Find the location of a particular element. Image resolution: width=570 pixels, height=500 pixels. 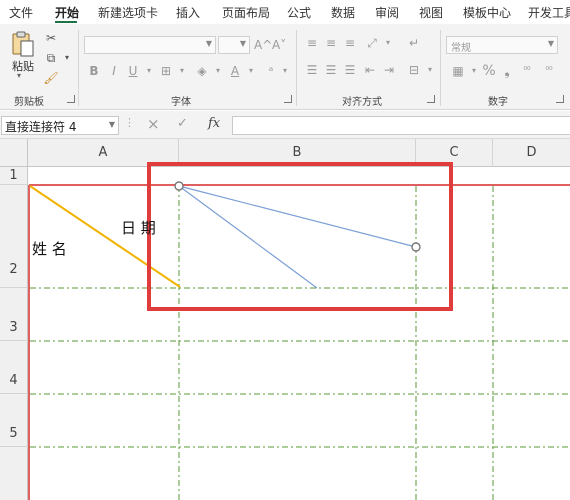

copy-dropdown-icon: ▾ is located at coordinates (67, 58).